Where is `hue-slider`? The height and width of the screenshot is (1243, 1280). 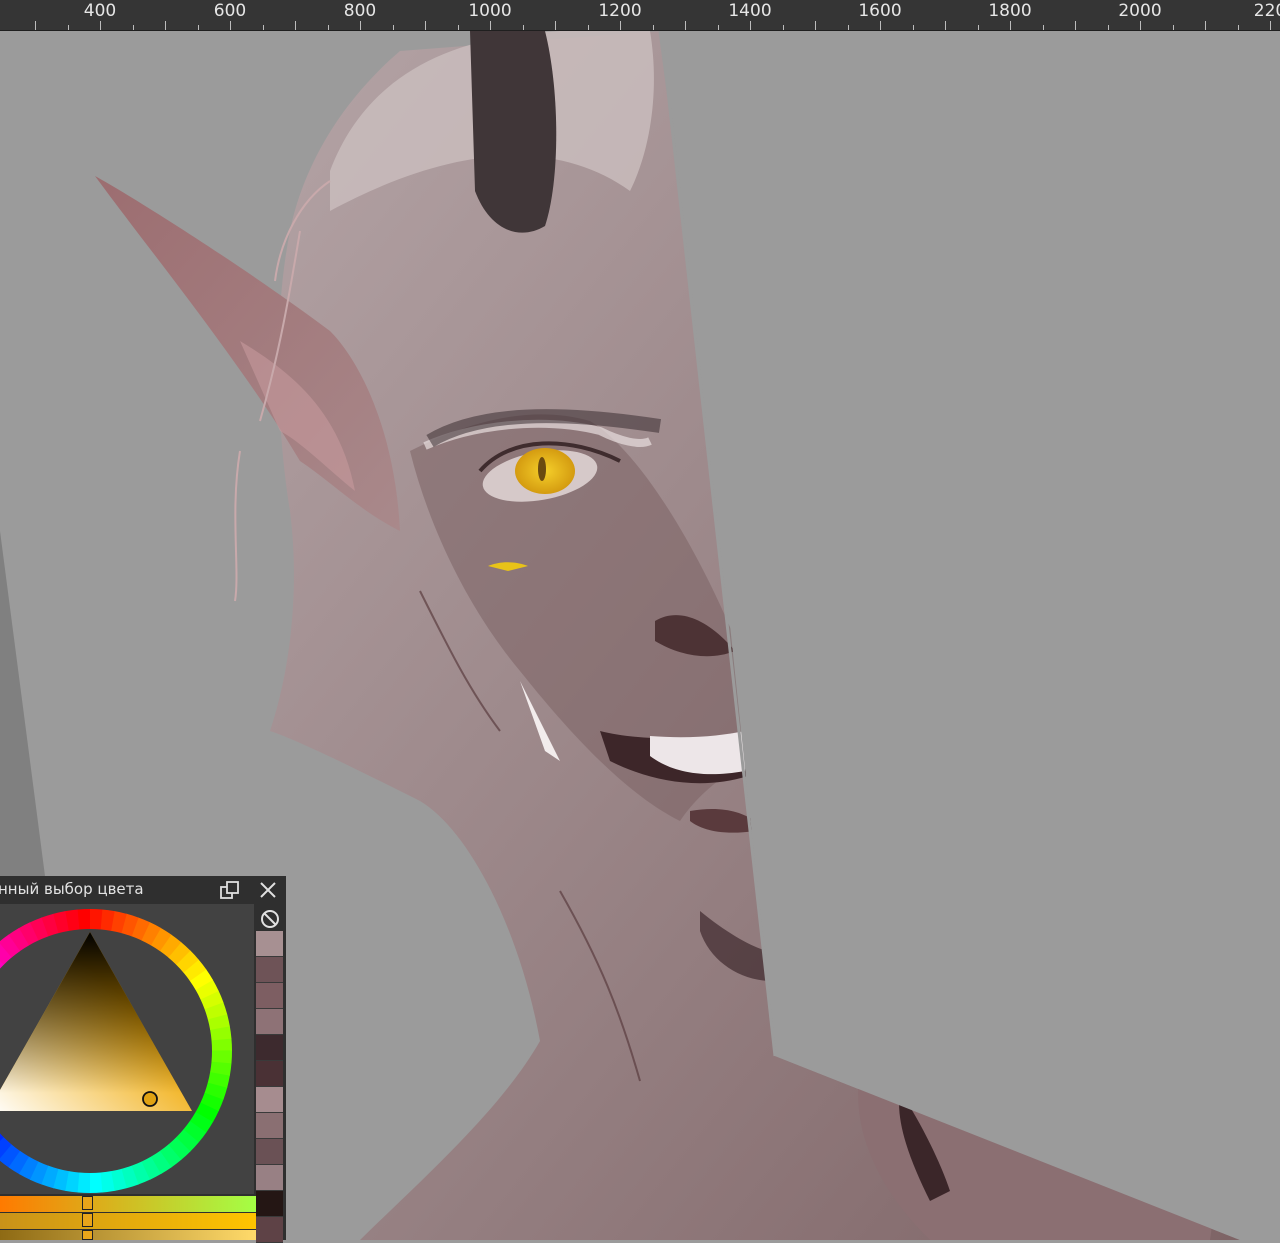
hue-slider is located at coordinates (128, 1204).